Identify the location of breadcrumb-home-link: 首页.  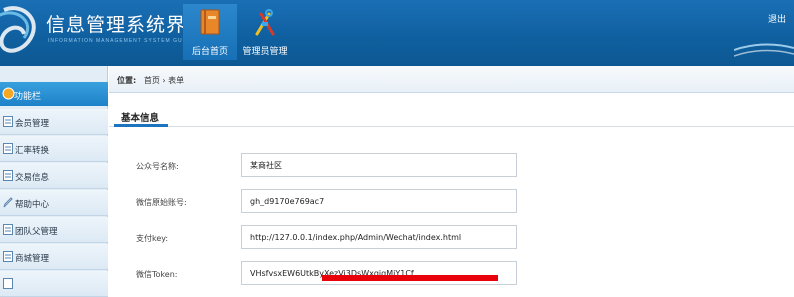
(152, 80).